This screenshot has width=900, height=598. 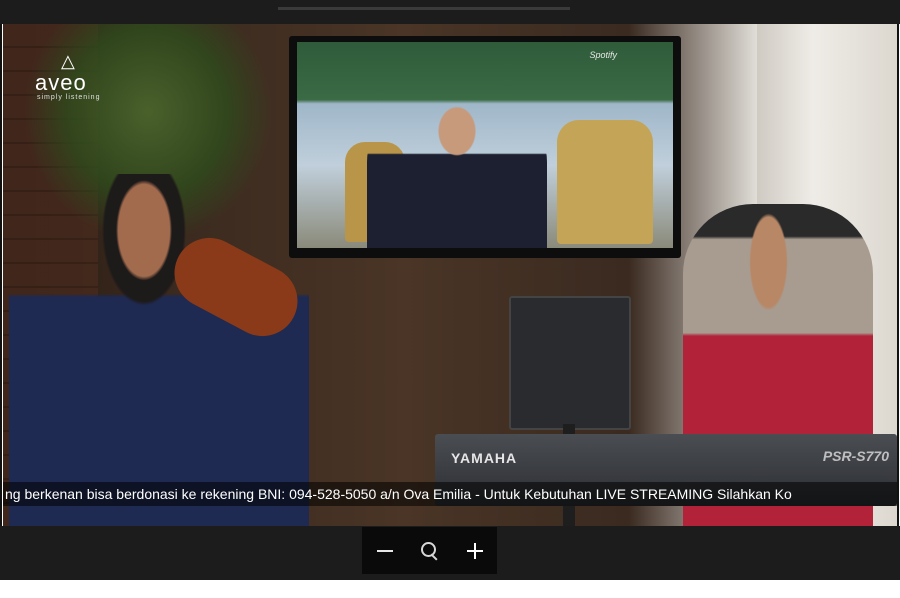 What do you see at coordinates (61, 82) in the screenshot?
I see `watermark-logo-text: aveo` at bounding box center [61, 82].